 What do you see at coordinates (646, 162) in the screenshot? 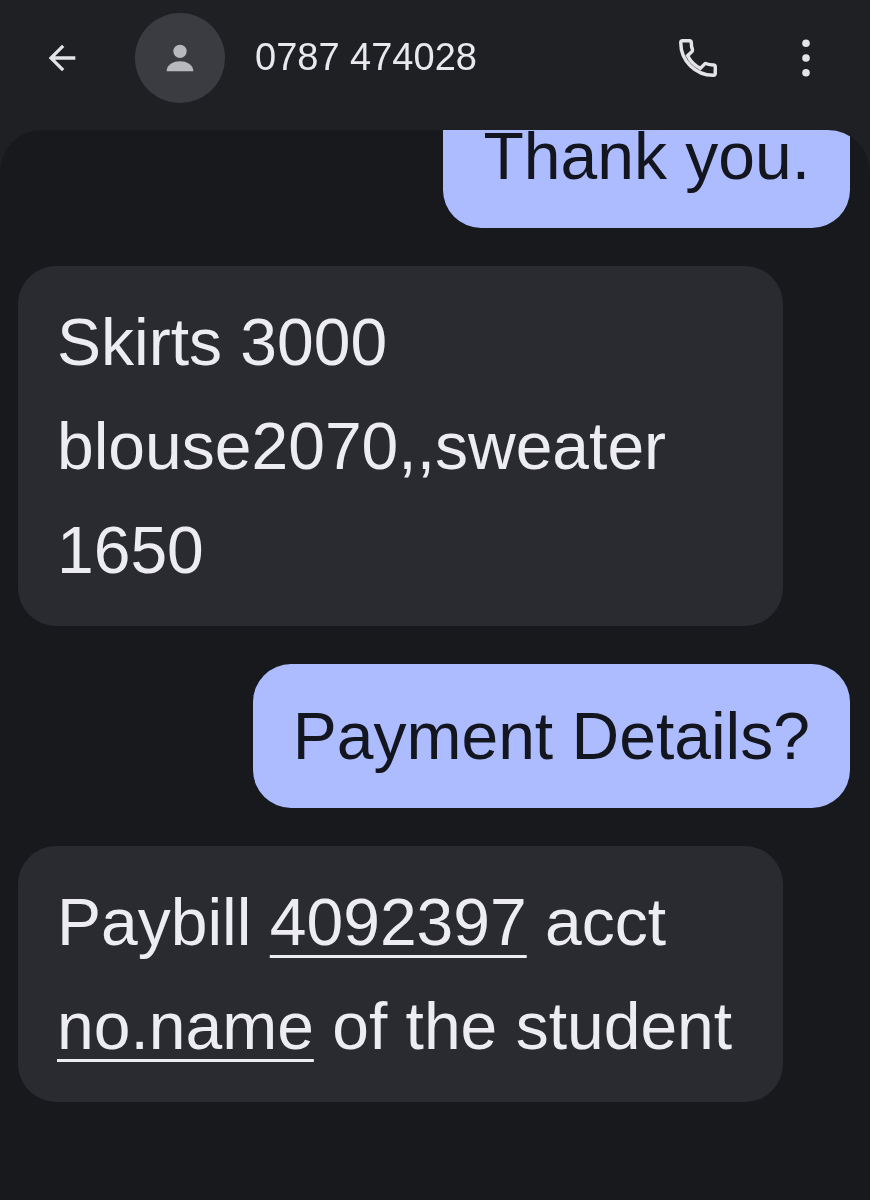
I see `message-text: Thank you.` at bounding box center [646, 162].